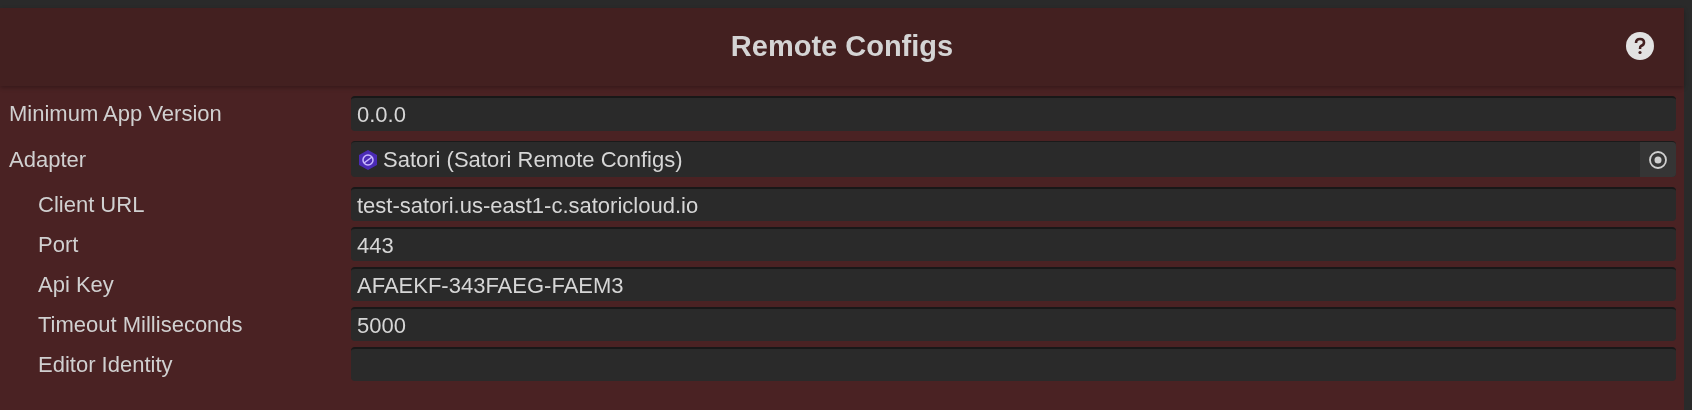  Describe the element at coordinates (1013, 284) in the screenshot. I see `text-field: AFAEKF-343FAEG-FAEM3` at that location.